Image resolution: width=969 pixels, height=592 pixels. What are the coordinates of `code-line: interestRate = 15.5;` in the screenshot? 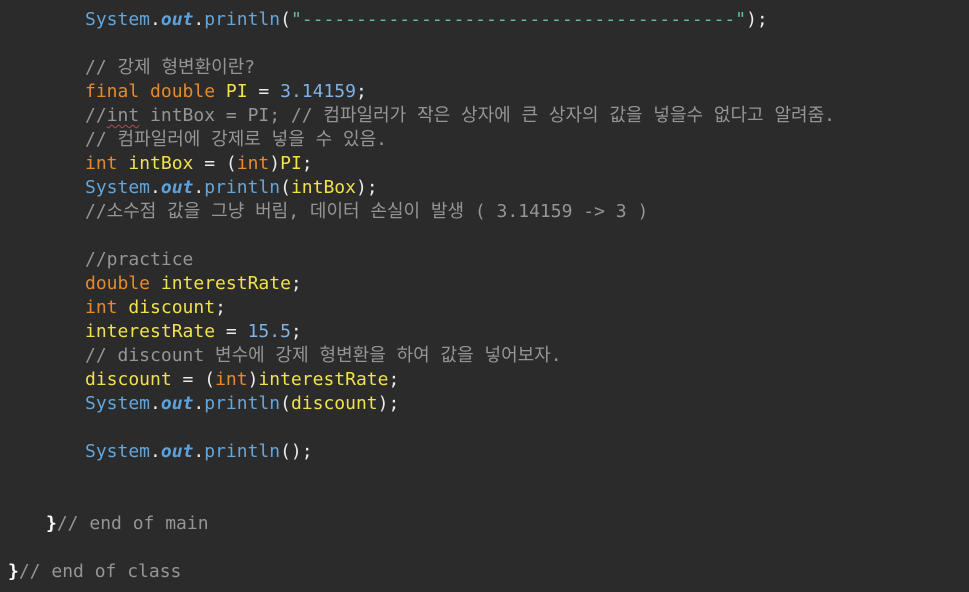 It's located at (193, 332).